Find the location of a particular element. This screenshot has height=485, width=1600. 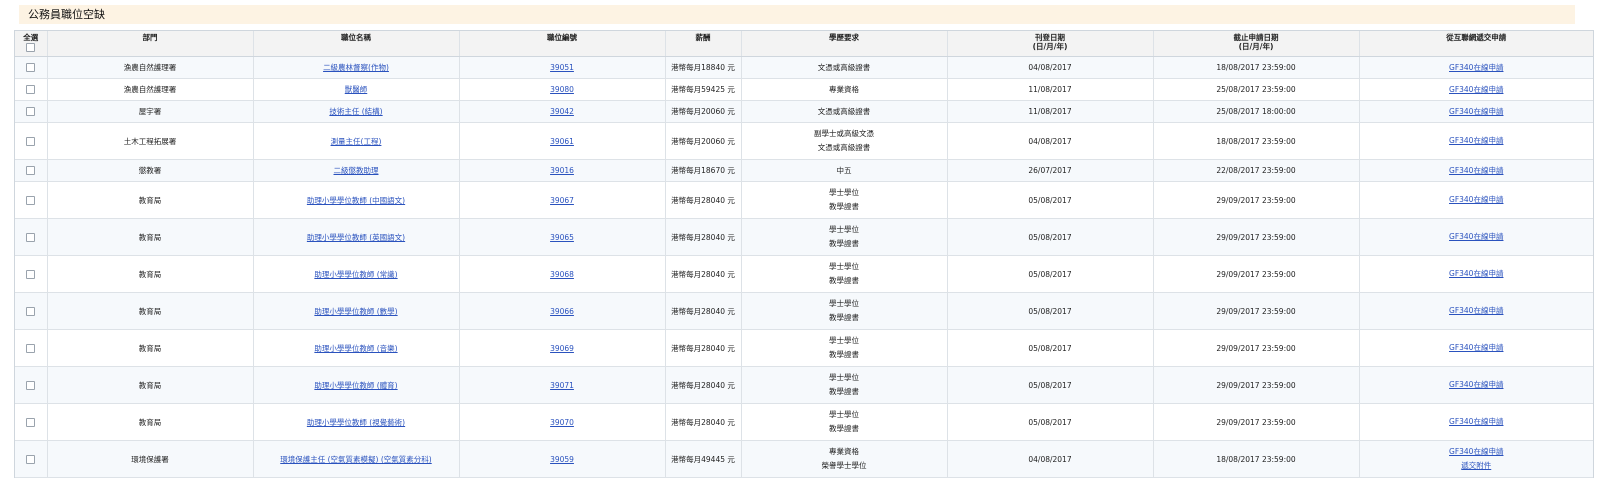

ref-link: 39080 is located at coordinates (562, 89).